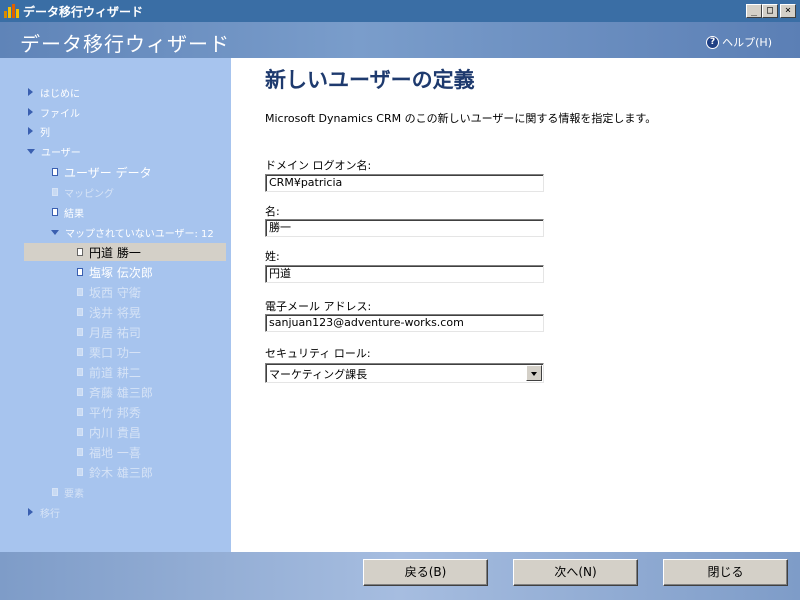 This screenshot has height=600, width=800. What do you see at coordinates (60, 94) in the screenshot?
I see `sidebar-item-label: はじめに` at bounding box center [60, 94].